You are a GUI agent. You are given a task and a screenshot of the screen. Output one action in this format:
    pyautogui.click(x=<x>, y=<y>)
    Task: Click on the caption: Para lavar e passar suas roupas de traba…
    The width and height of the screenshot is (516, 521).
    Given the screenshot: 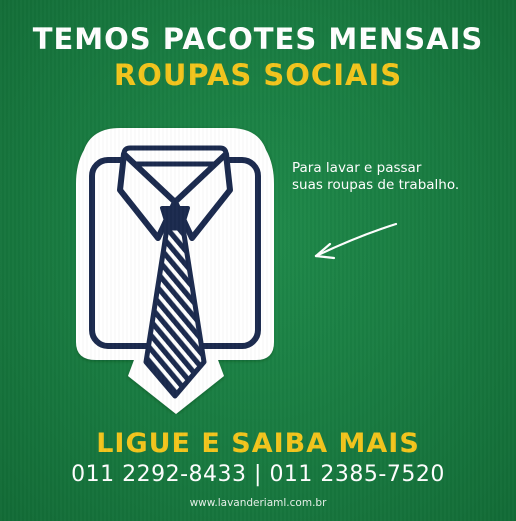 What is the action you would take?
    pyautogui.click(x=402, y=177)
    